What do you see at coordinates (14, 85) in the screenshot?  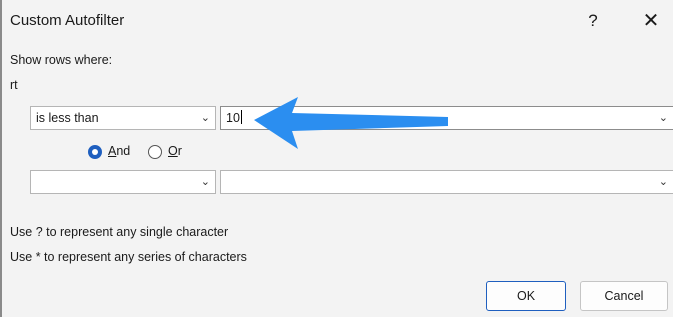 I see `field-name-label: rt` at bounding box center [14, 85].